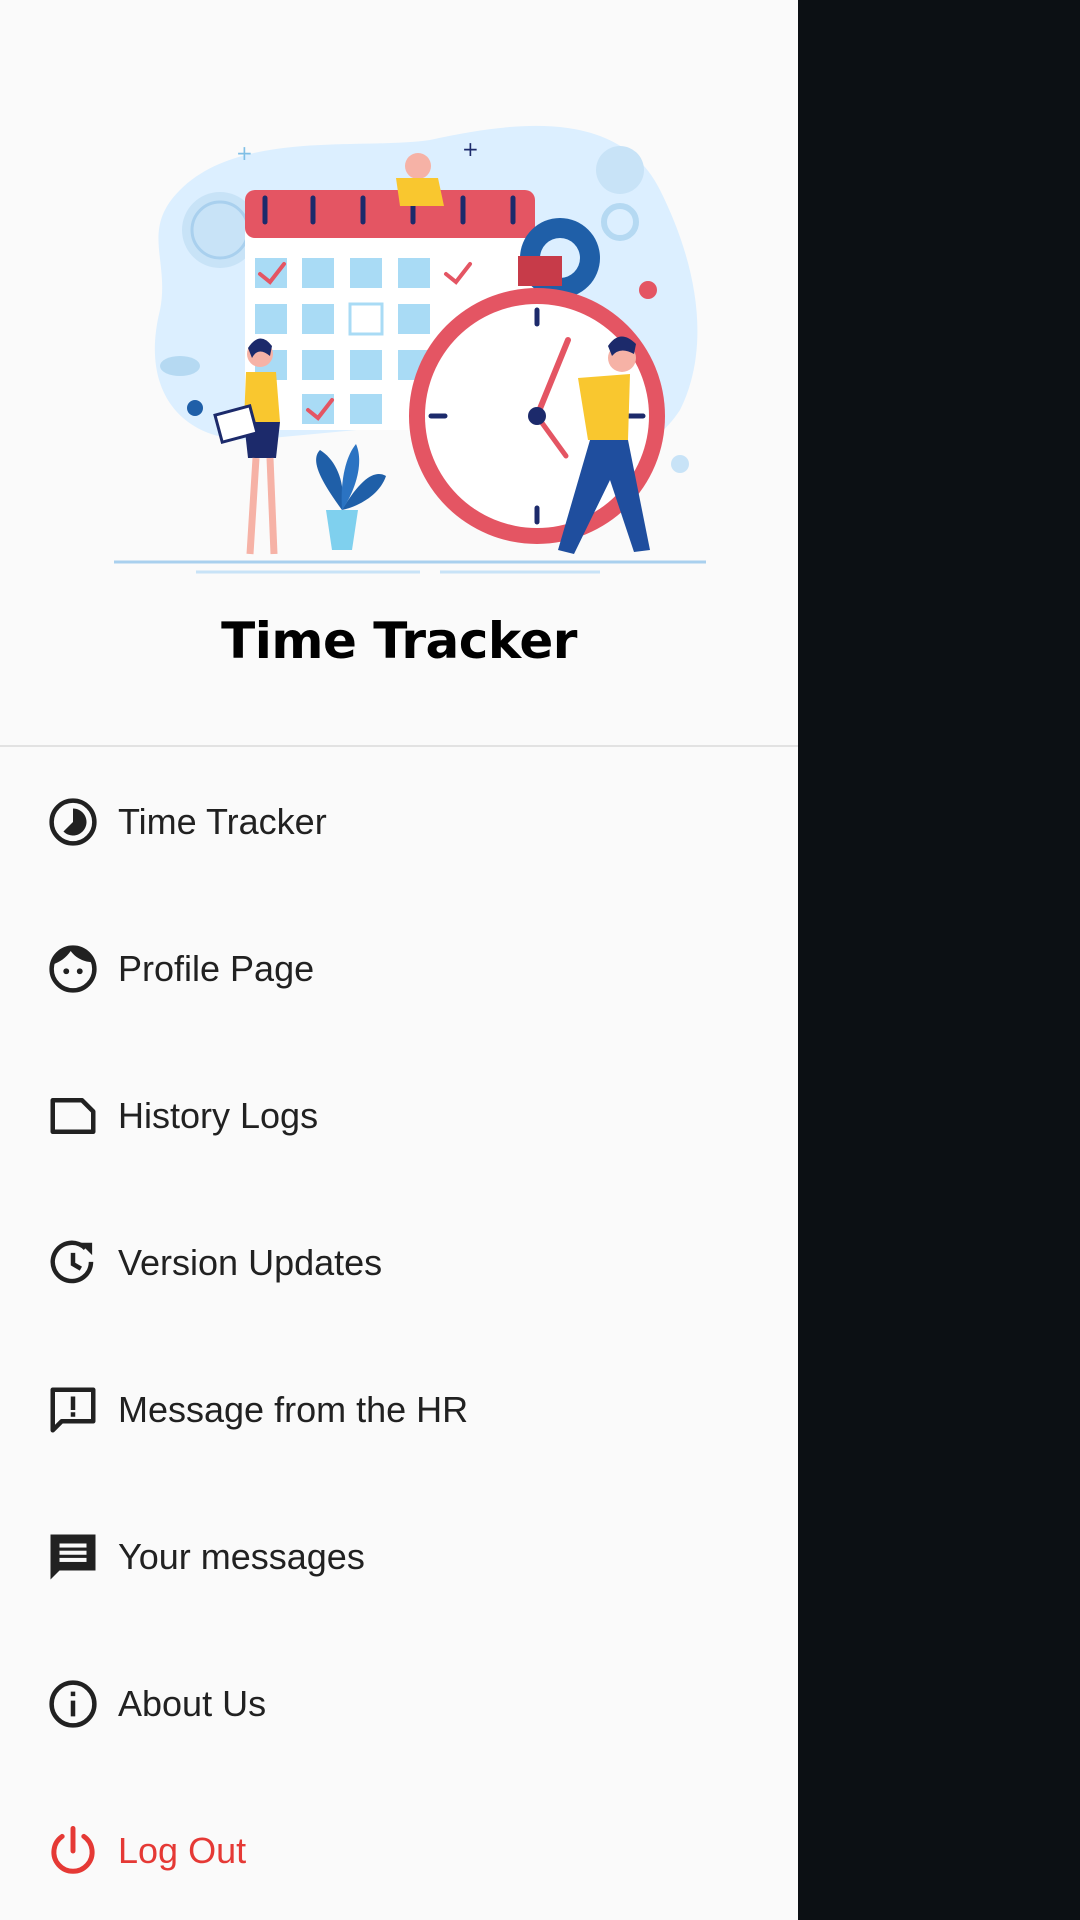 The width and height of the screenshot is (1080, 1920). I want to click on menu-item-label: Your messages, so click(241, 1556).